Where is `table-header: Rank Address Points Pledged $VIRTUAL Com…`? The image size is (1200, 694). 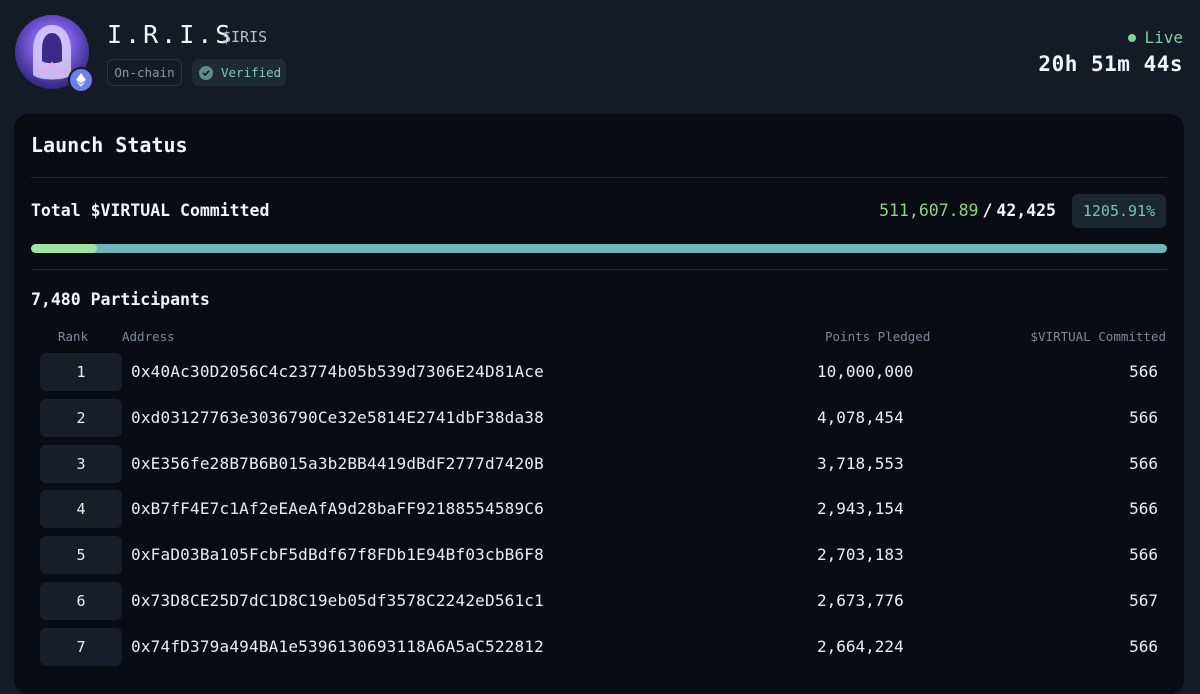
table-header: Rank Address Points Pledged $VIRTUAL Com… is located at coordinates (599, 337).